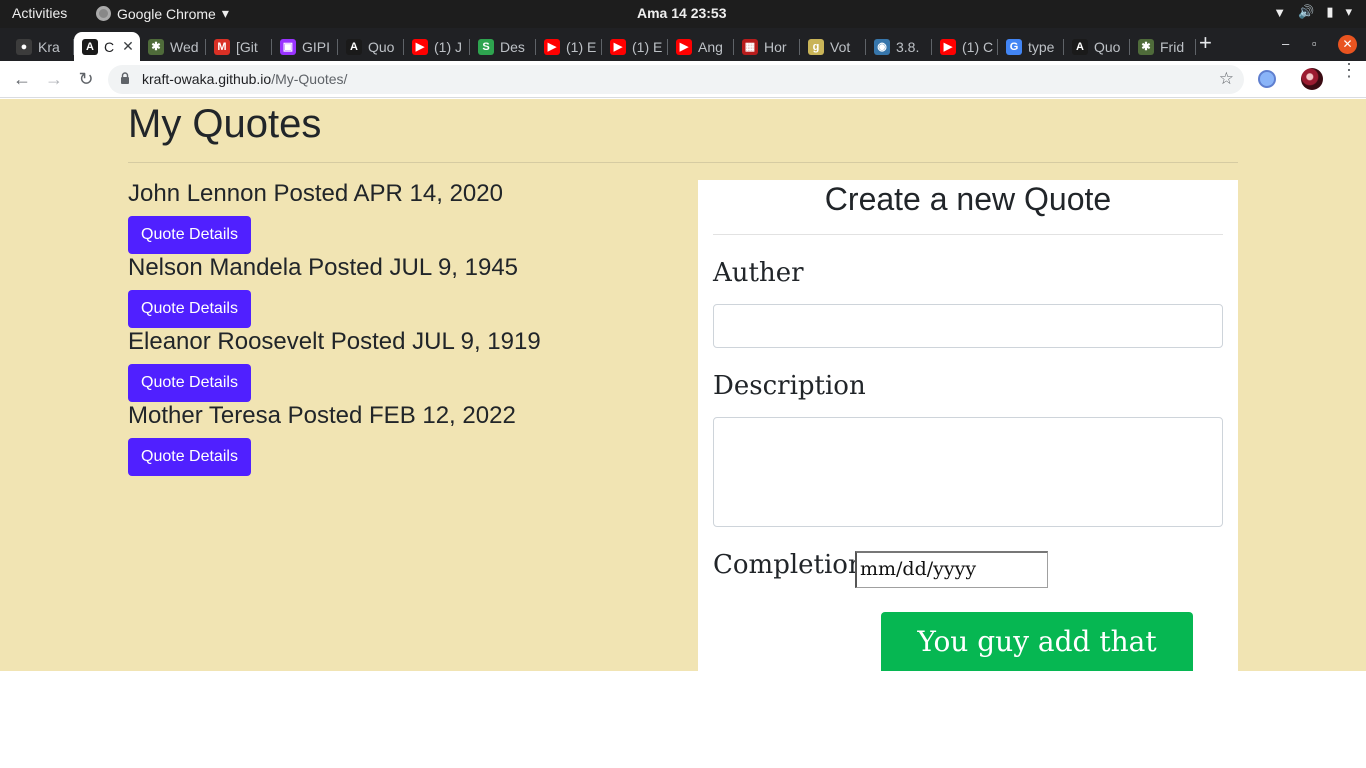  I want to click on palm-icon: ✱, so click(1146, 46).